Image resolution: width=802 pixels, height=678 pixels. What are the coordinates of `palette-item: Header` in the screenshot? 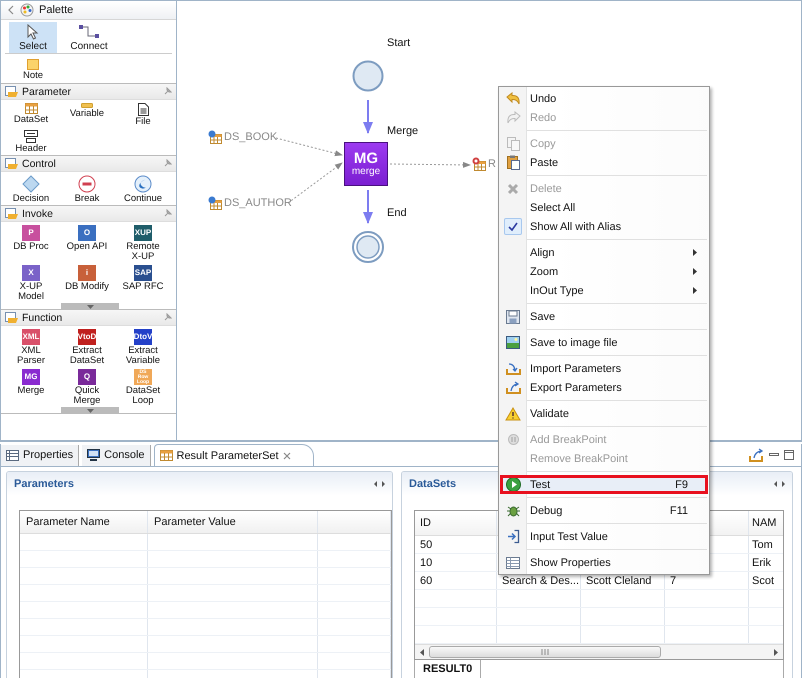 It's located at (31, 141).